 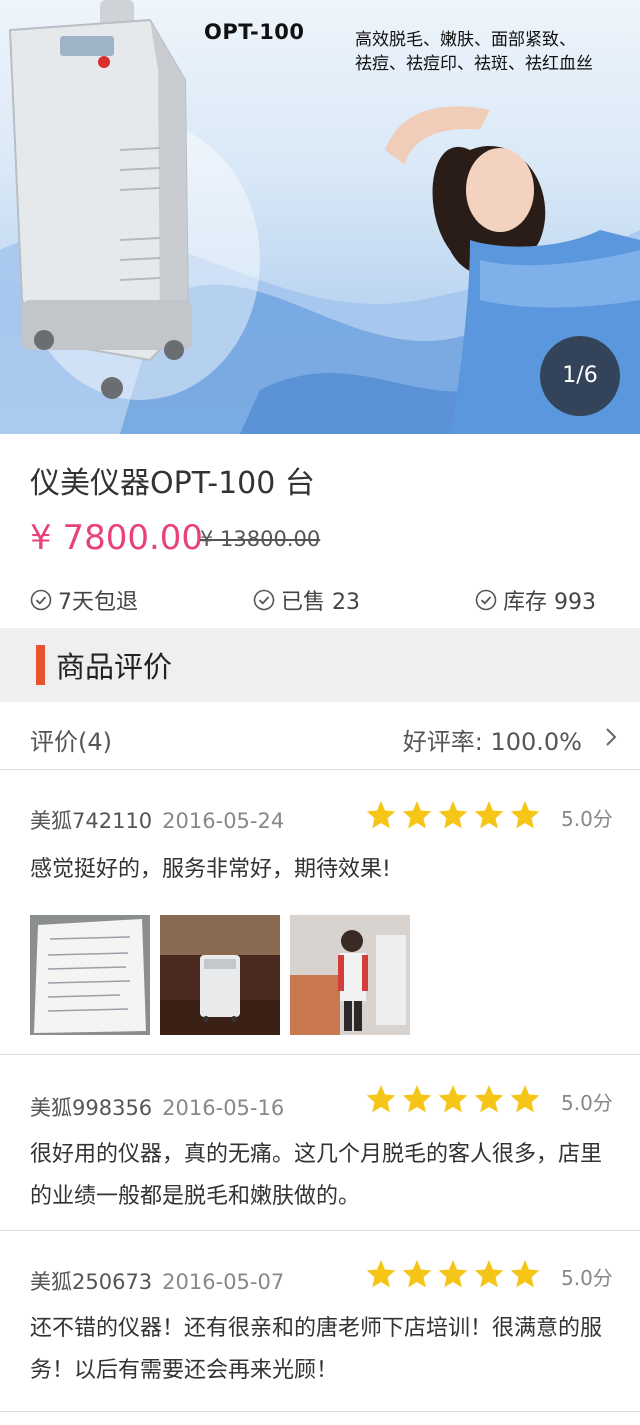 I want to click on review-photos, so click(x=220, y=975).